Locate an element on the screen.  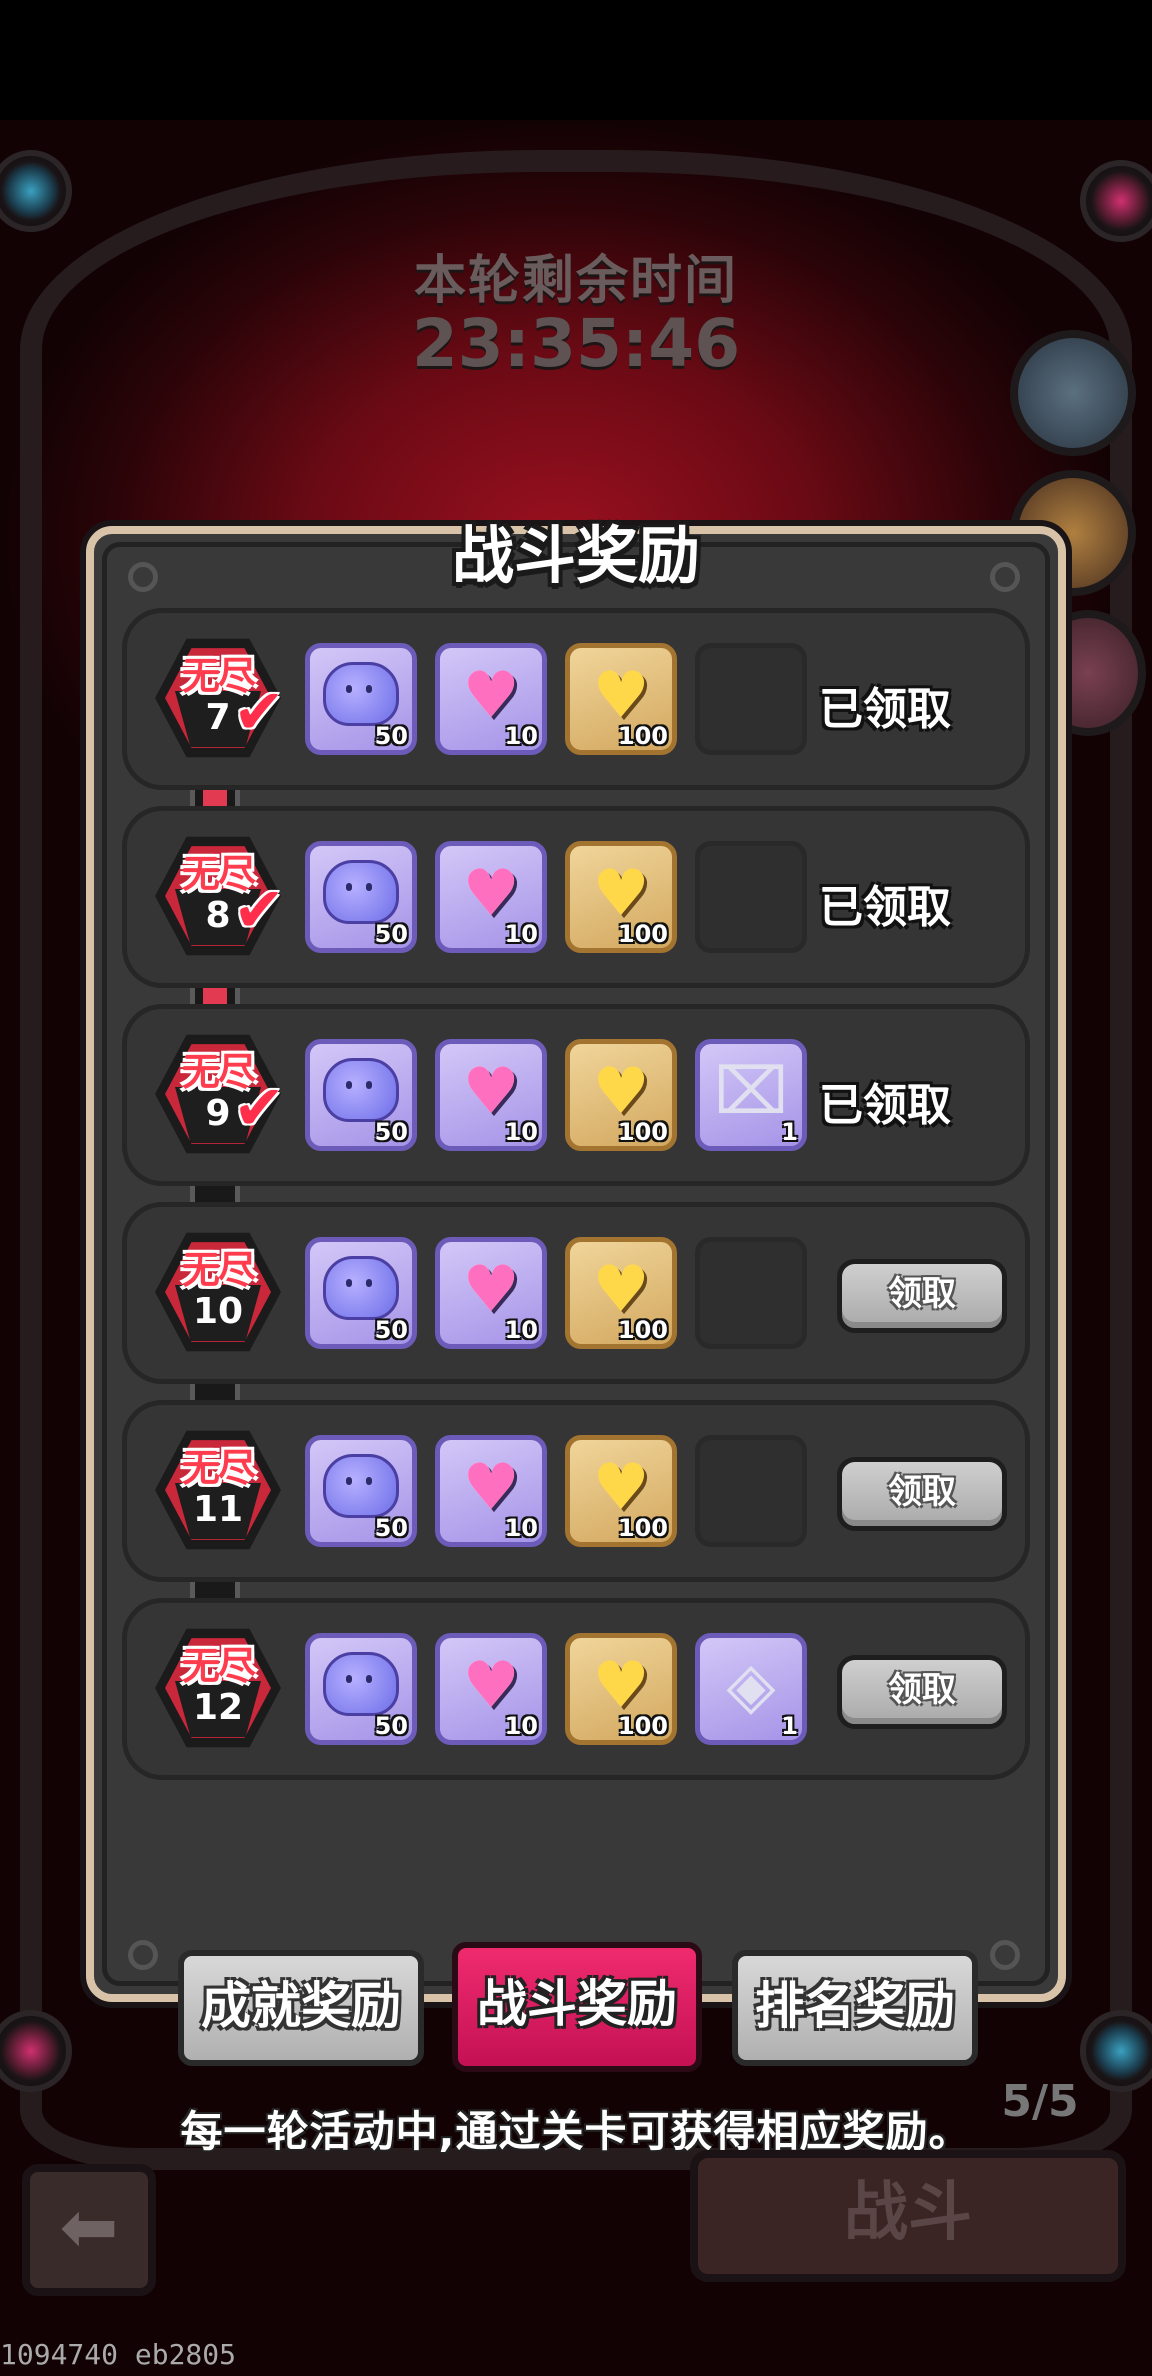
build-id: 1094740 eb2805 is located at coordinates (118, 2354).